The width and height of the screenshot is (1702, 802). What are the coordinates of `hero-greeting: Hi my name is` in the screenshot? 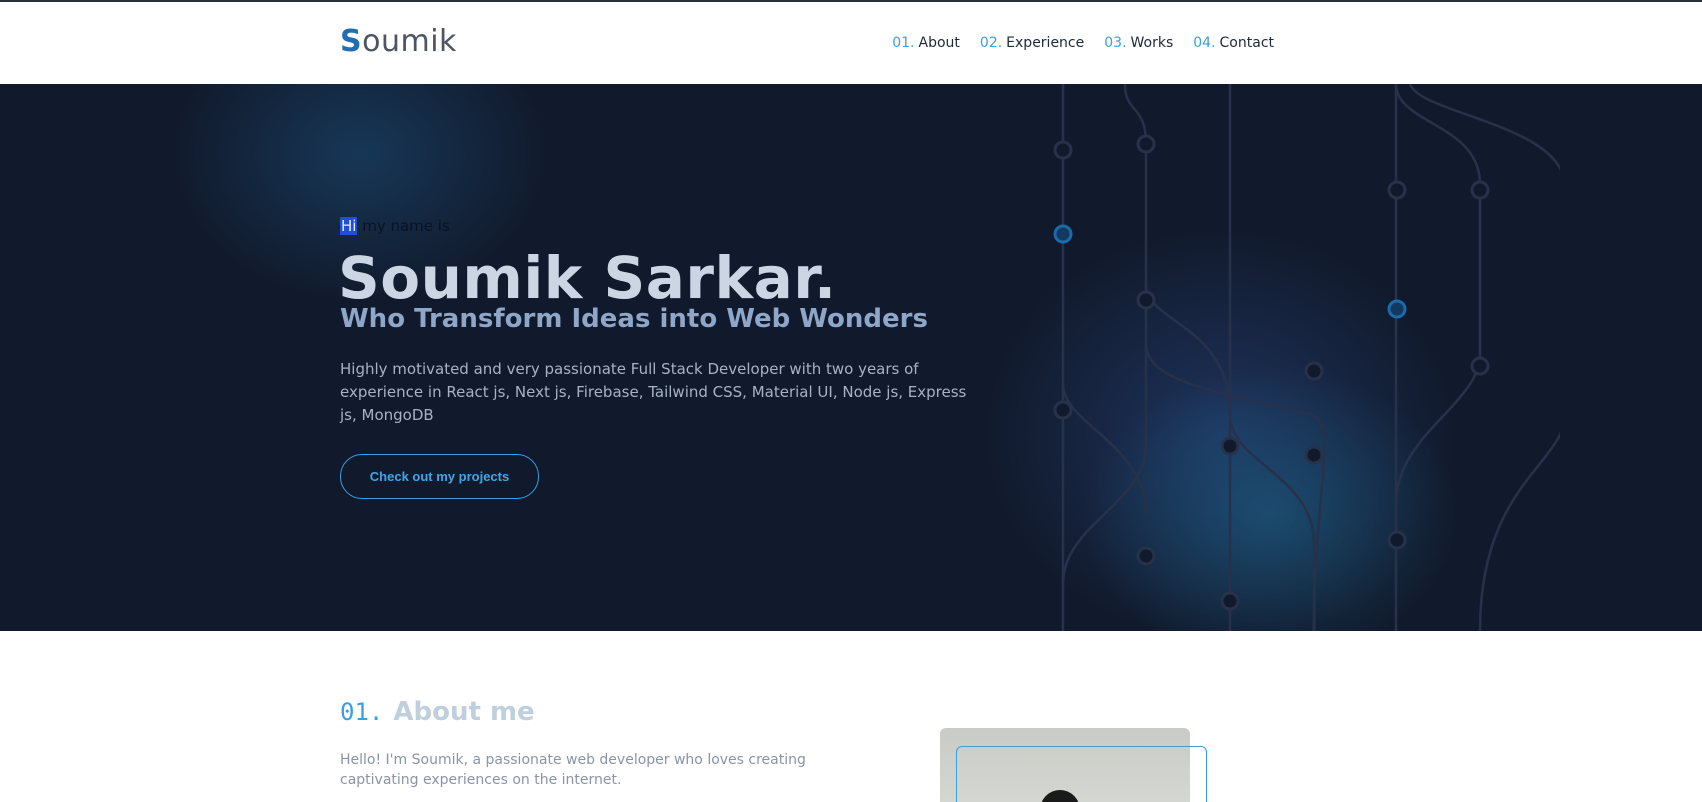 It's located at (395, 226).